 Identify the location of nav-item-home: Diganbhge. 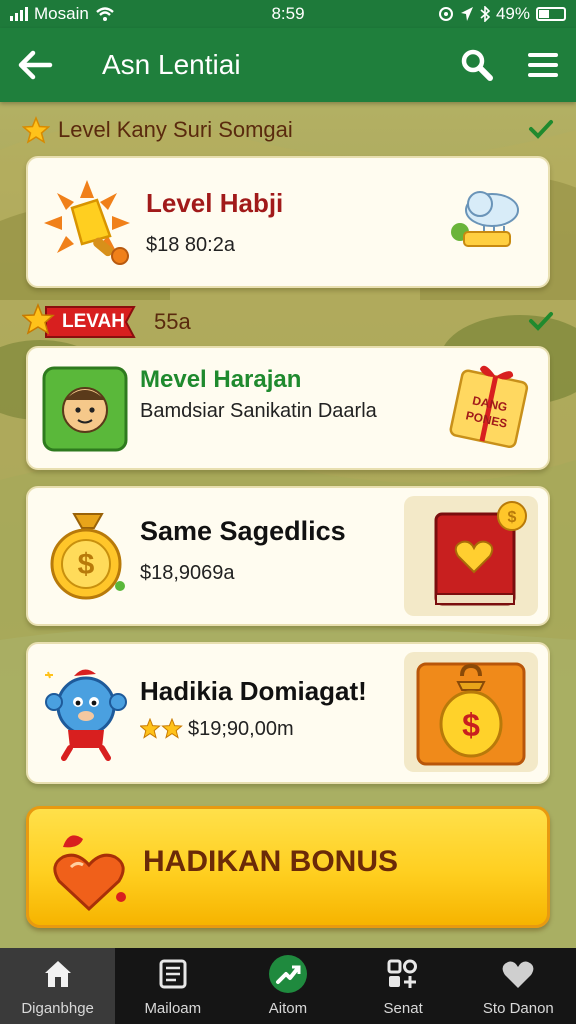
(58, 986).